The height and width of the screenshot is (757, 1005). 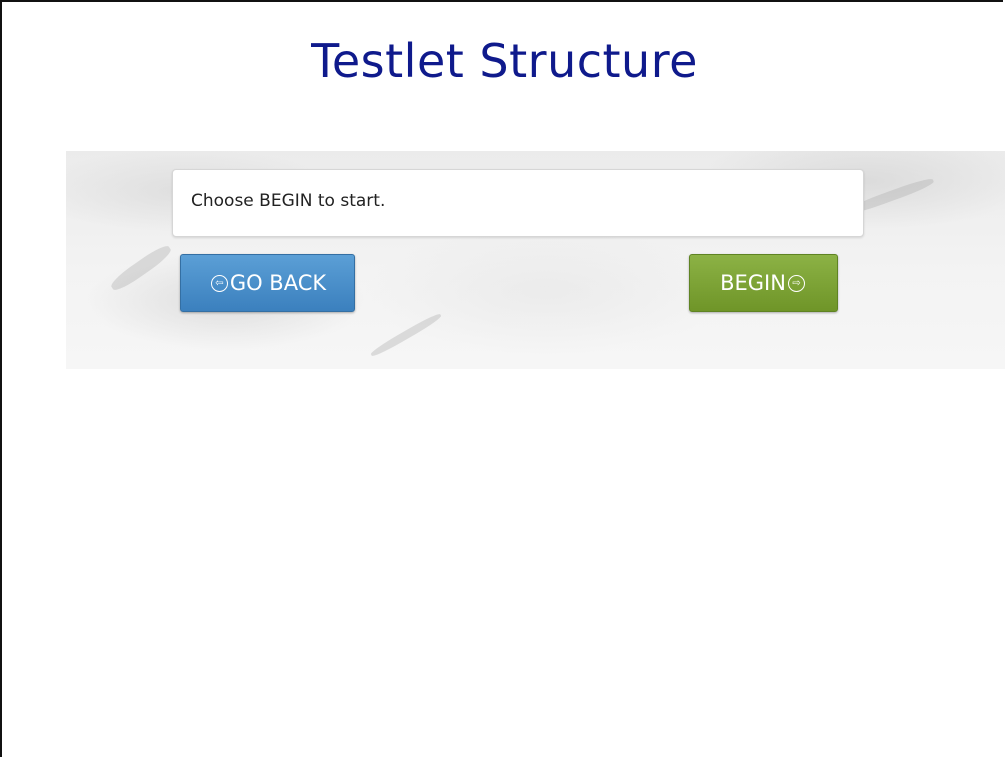 I want to click on go-back-label: GO BACK, so click(x=278, y=283).